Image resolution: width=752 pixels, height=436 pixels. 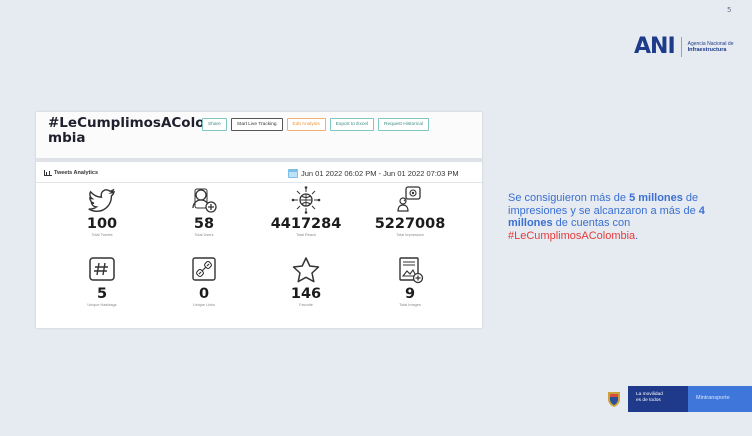 I want to click on stat-unique-hashtags: 5 Unique Hashtags, so click(x=102, y=281).